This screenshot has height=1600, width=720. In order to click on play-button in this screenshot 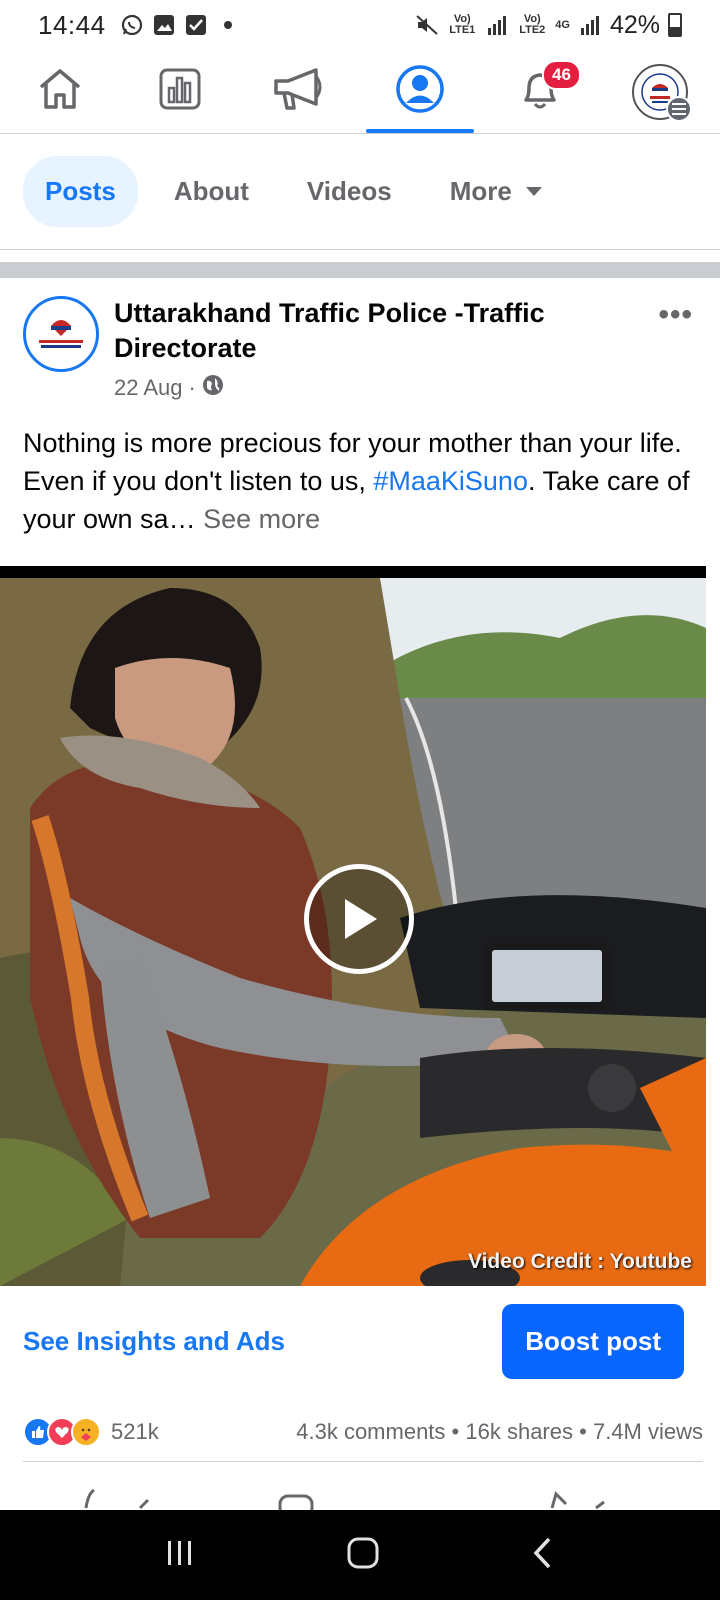, I will do `click(359, 919)`.